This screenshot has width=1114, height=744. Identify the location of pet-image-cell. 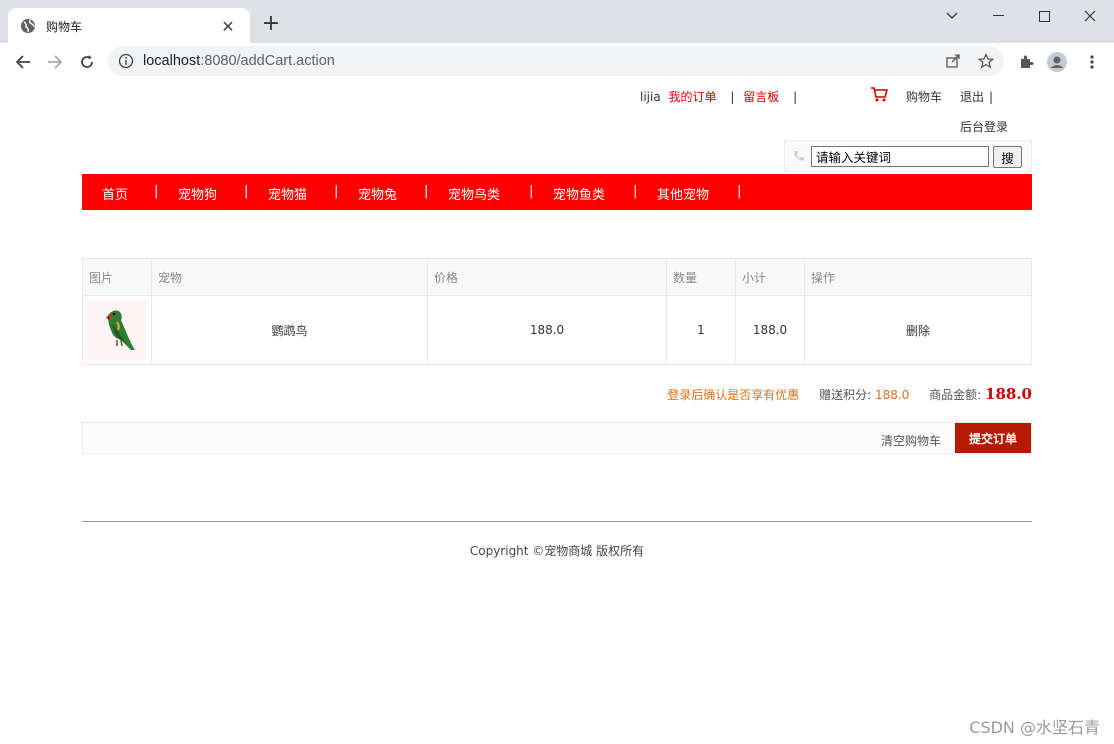
(117, 330).